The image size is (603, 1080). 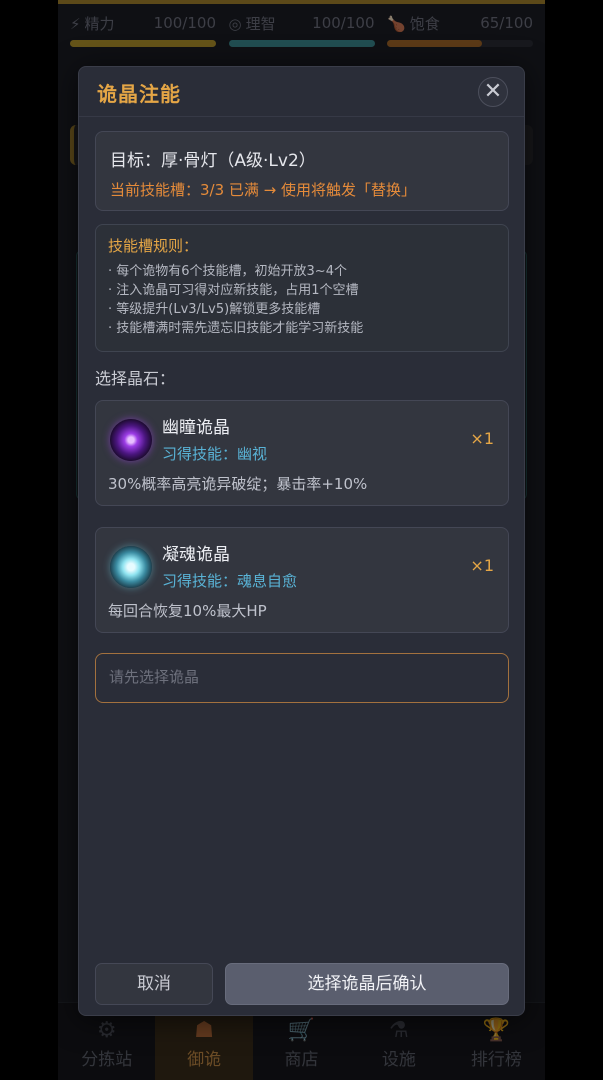 I want to click on crystal-option-ninghun: 凝魂诡晶 习得技能：魂息自愈 每回合恢复10%最大HP ×1, so click(x=302, y=580).